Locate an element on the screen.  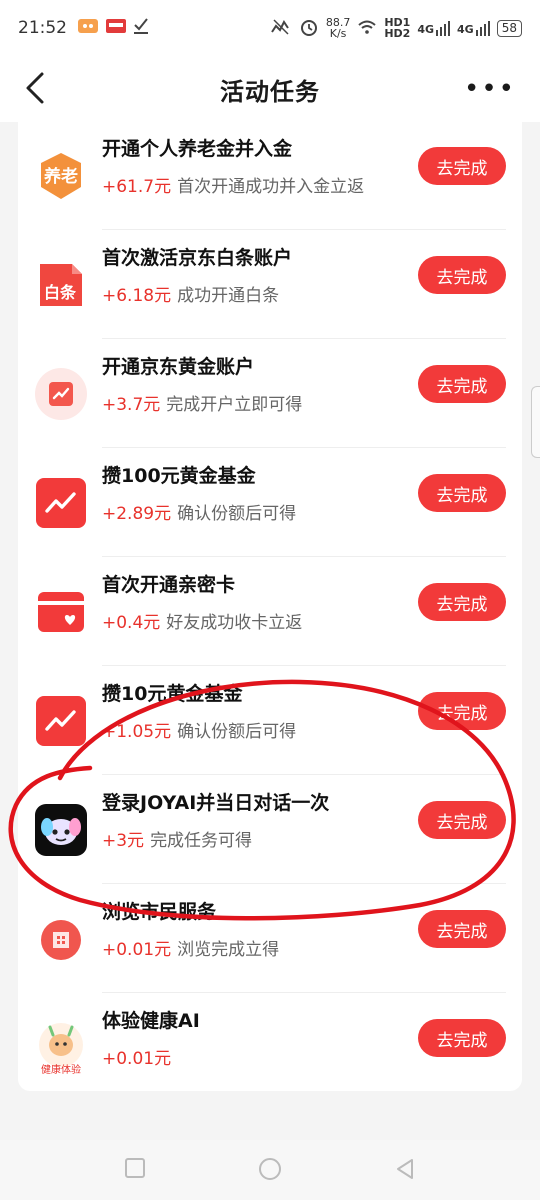
task-row: 白条 首次激活京东白条账户 +6.18元 成功开通白条 去完成 is located at coordinates (270, 285).